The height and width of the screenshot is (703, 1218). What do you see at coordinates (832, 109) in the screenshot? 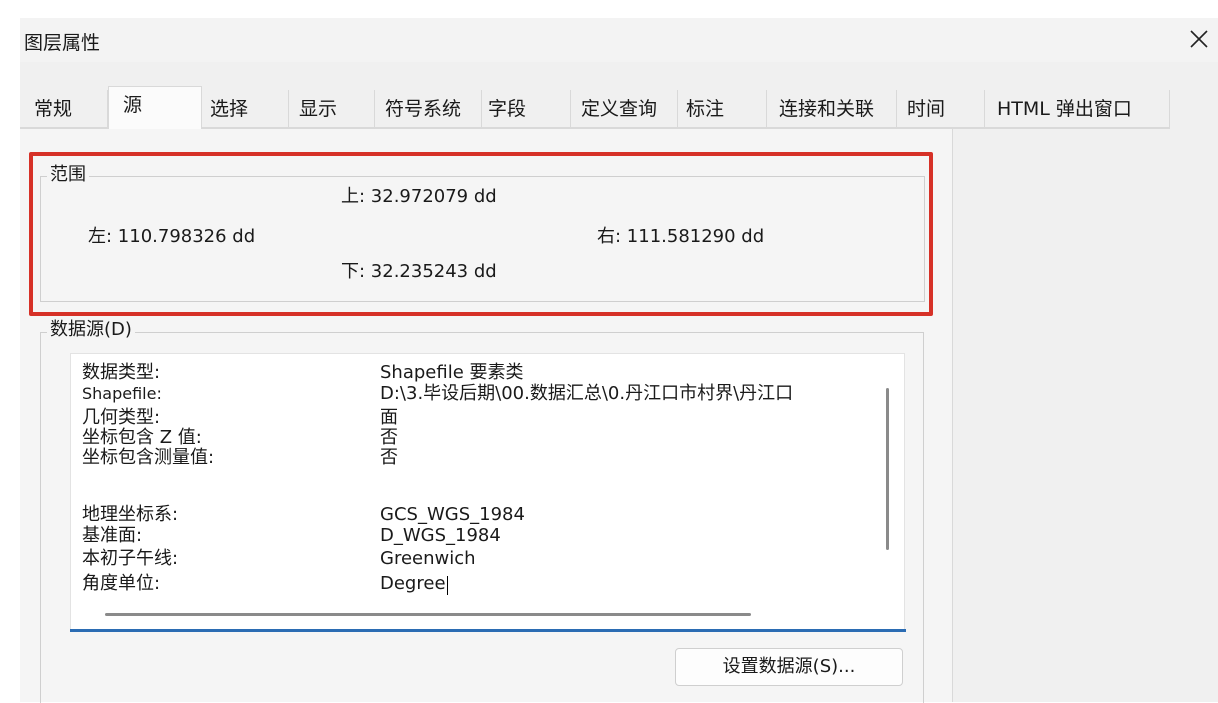
I see `tab-joins-relates: 连接和关联` at bounding box center [832, 109].